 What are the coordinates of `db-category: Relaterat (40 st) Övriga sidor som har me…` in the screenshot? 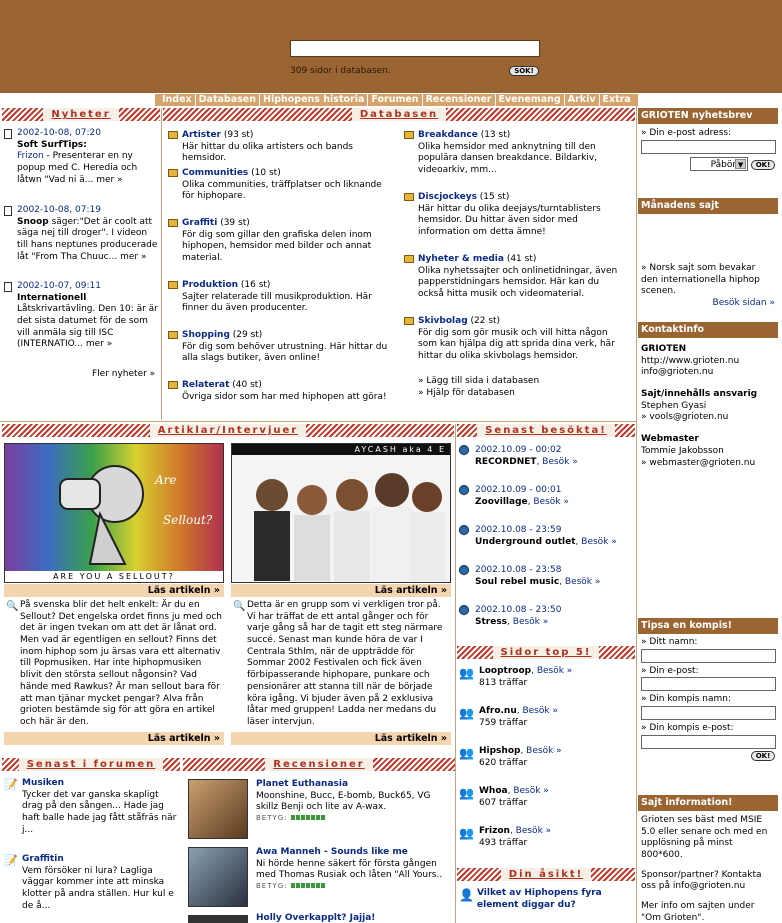 It's located at (278, 391).